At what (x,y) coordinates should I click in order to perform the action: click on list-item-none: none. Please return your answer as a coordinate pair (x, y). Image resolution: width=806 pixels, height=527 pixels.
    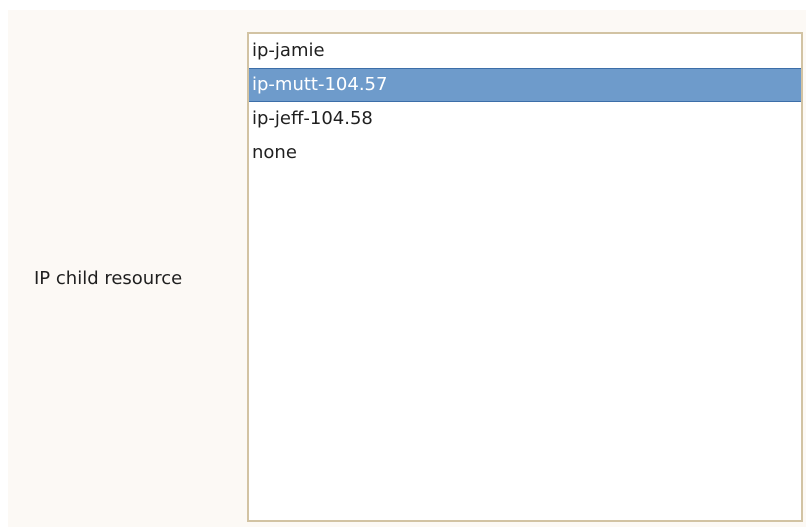
    Looking at the image, I should click on (525, 153).